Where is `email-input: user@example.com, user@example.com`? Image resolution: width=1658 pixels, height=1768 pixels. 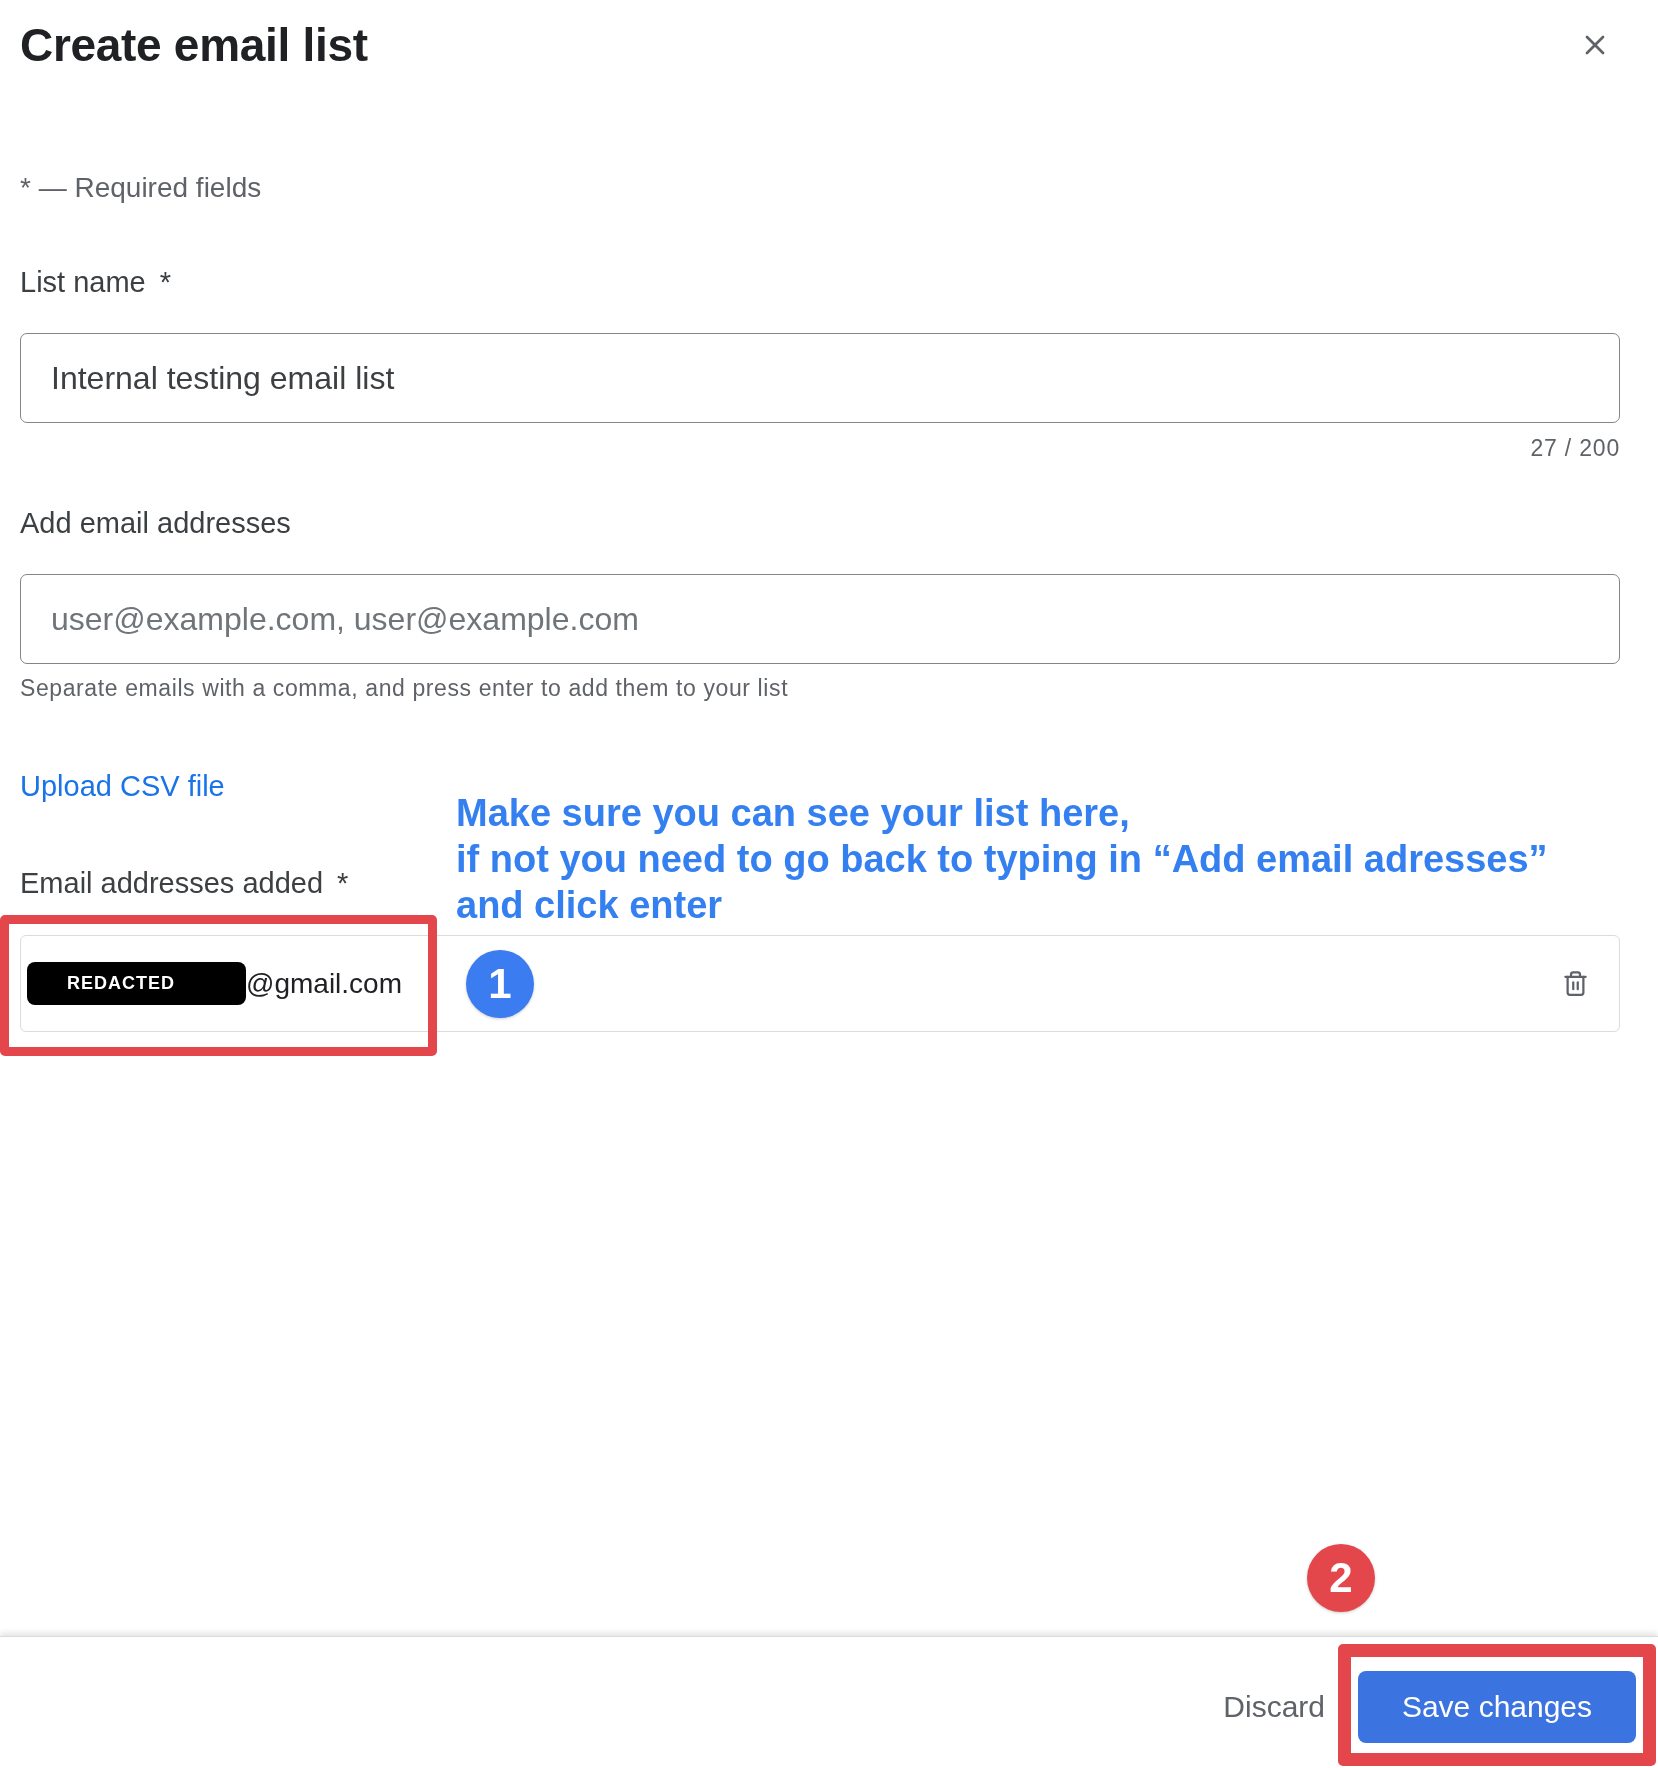
email-input: user@example.com, user@example.com is located at coordinates (820, 619).